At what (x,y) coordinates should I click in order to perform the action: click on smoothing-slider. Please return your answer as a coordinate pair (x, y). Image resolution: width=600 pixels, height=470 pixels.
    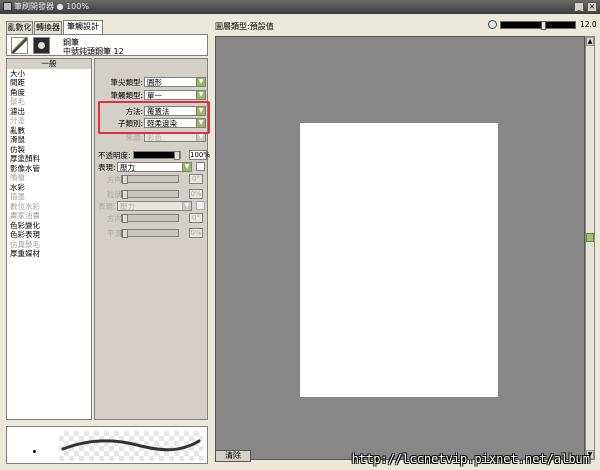
    Looking at the image, I should click on (150, 233).